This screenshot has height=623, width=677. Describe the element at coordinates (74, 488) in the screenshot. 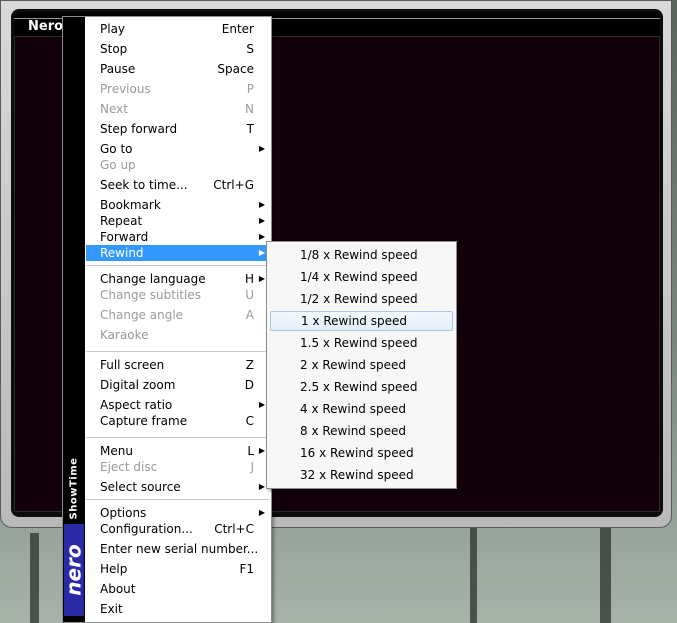

I see `showtime-logo-text: ShowTime` at that location.